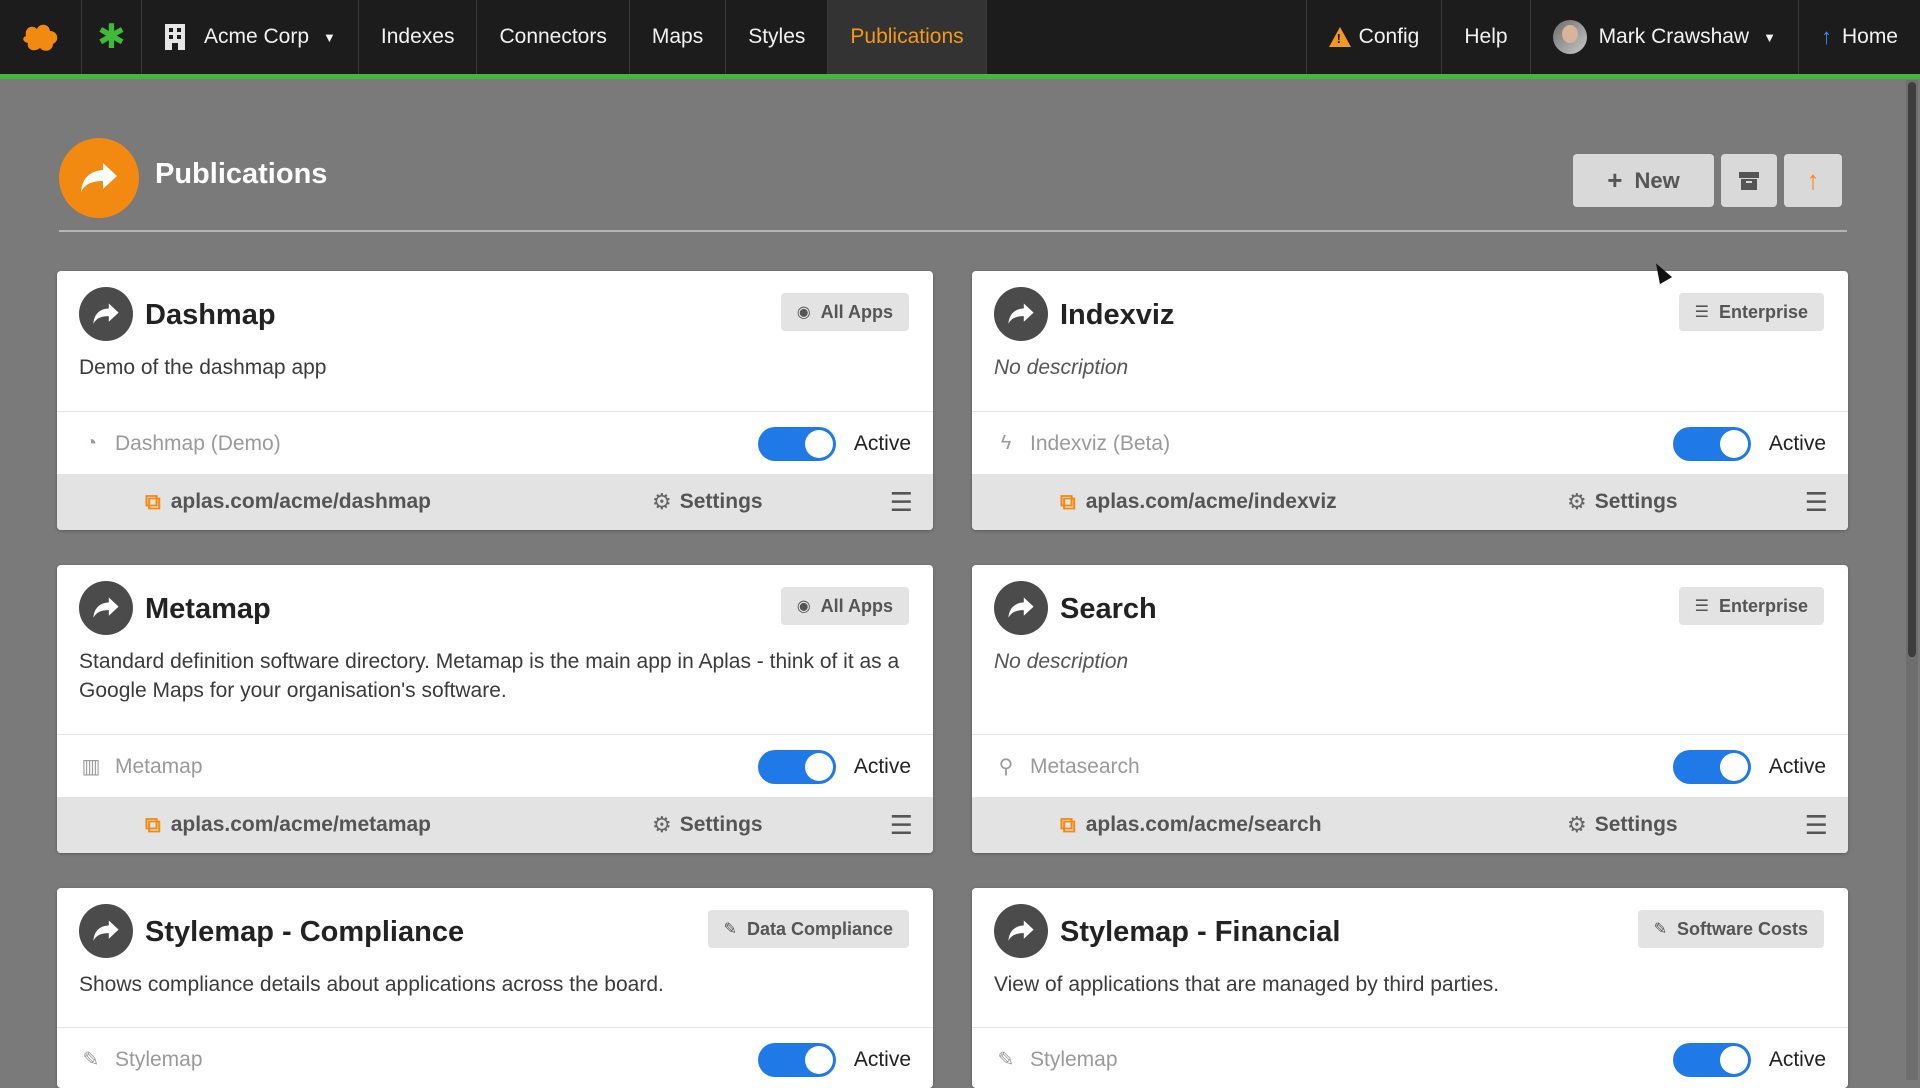  Describe the element at coordinates (1912, 369) in the screenshot. I see `scrollbar-thumb` at that location.